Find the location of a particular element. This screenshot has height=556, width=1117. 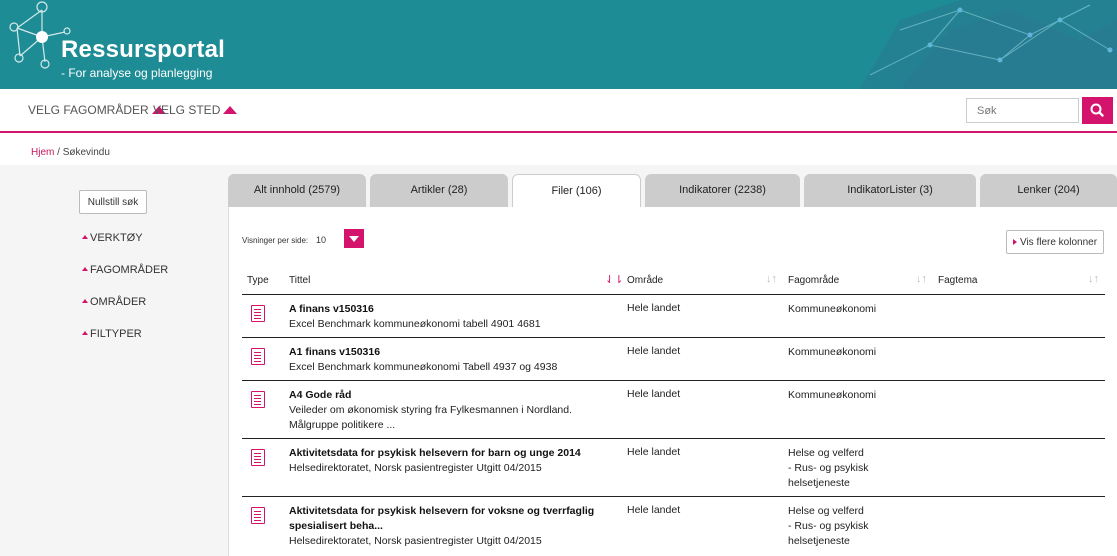

site-title: Ressursportal is located at coordinates (143, 50).